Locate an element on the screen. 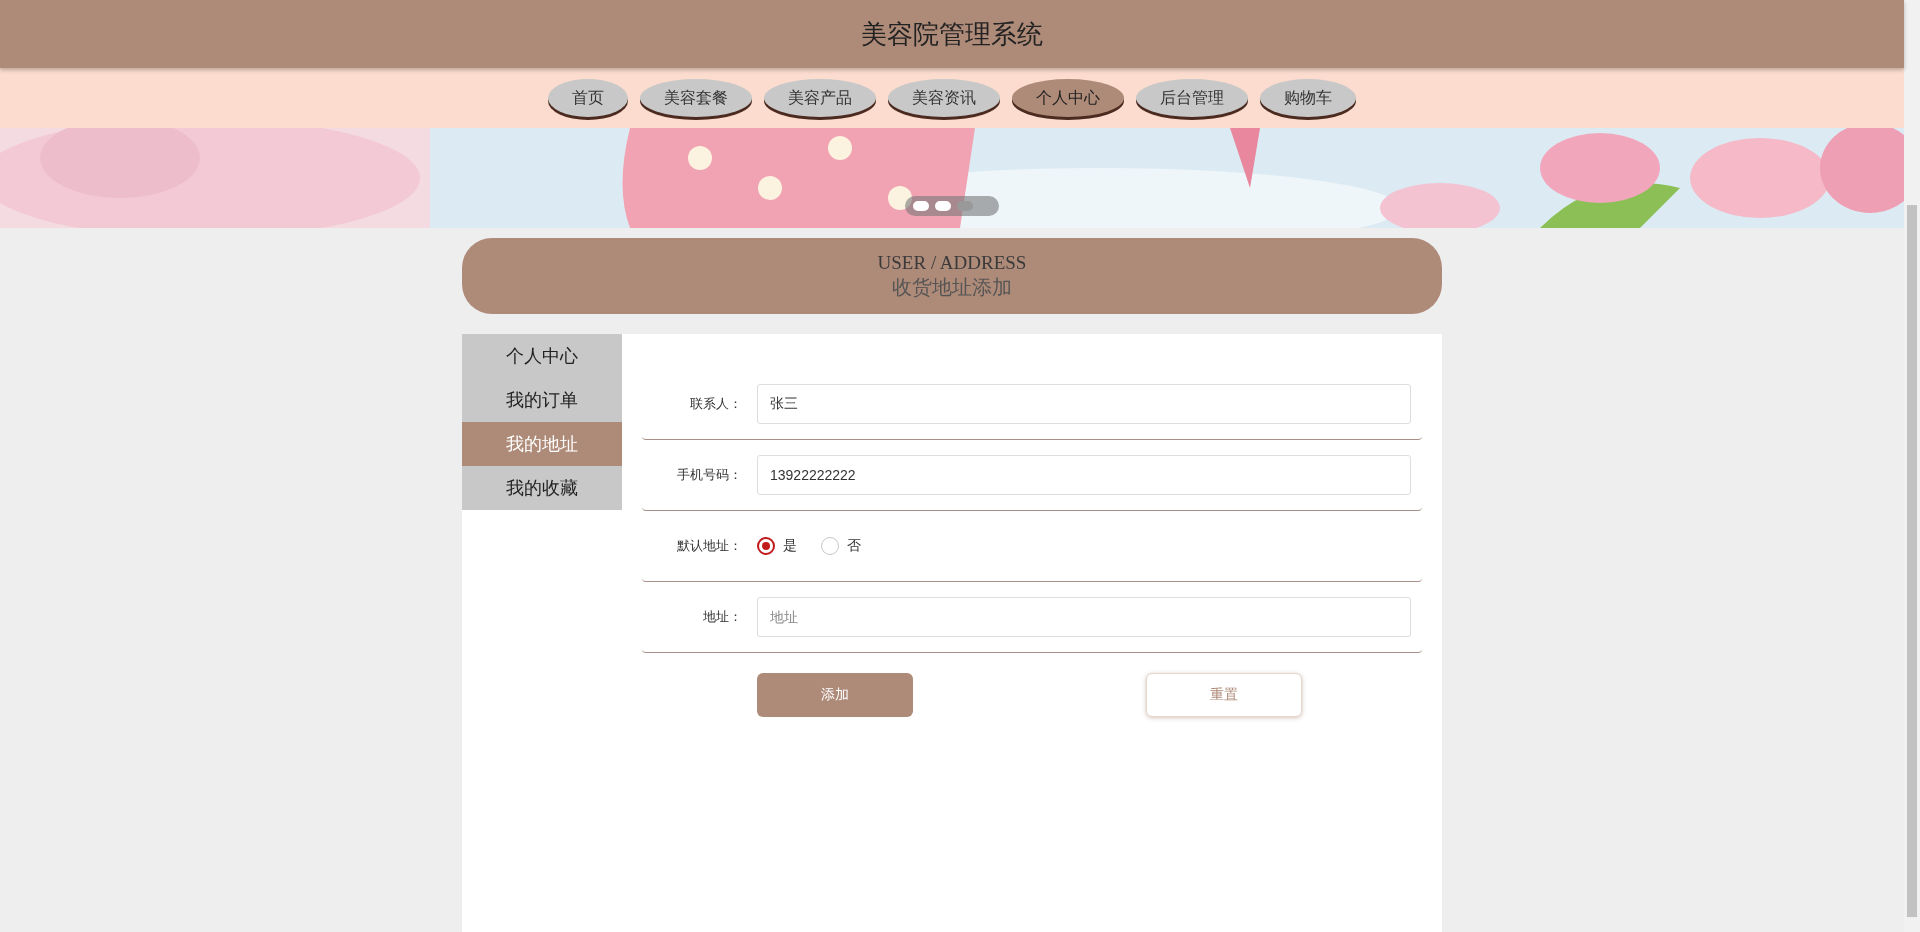 The image size is (1920, 932). input-field: 13922222222 is located at coordinates (1084, 475).